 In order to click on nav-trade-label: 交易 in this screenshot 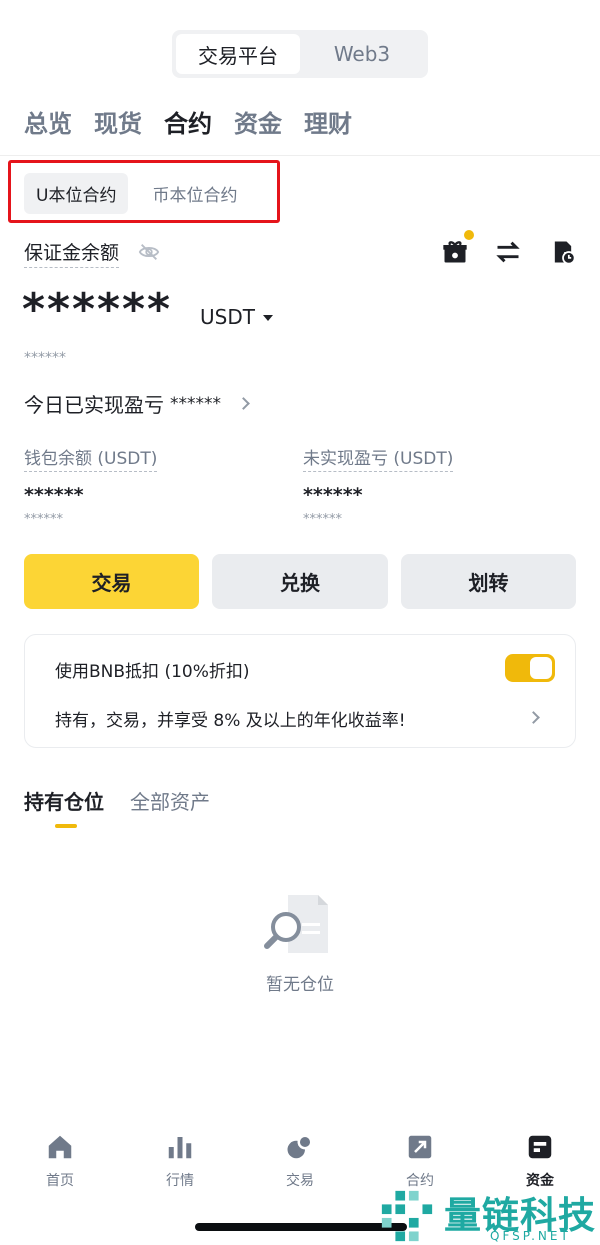, I will do `click(300, 1181)`.